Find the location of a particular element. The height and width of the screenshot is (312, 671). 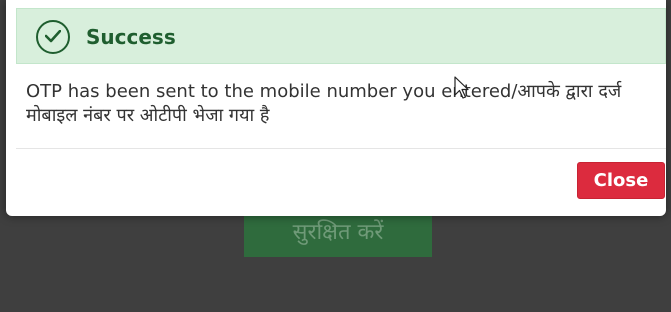

checkmark-icon is located at coordinates (53, 36).